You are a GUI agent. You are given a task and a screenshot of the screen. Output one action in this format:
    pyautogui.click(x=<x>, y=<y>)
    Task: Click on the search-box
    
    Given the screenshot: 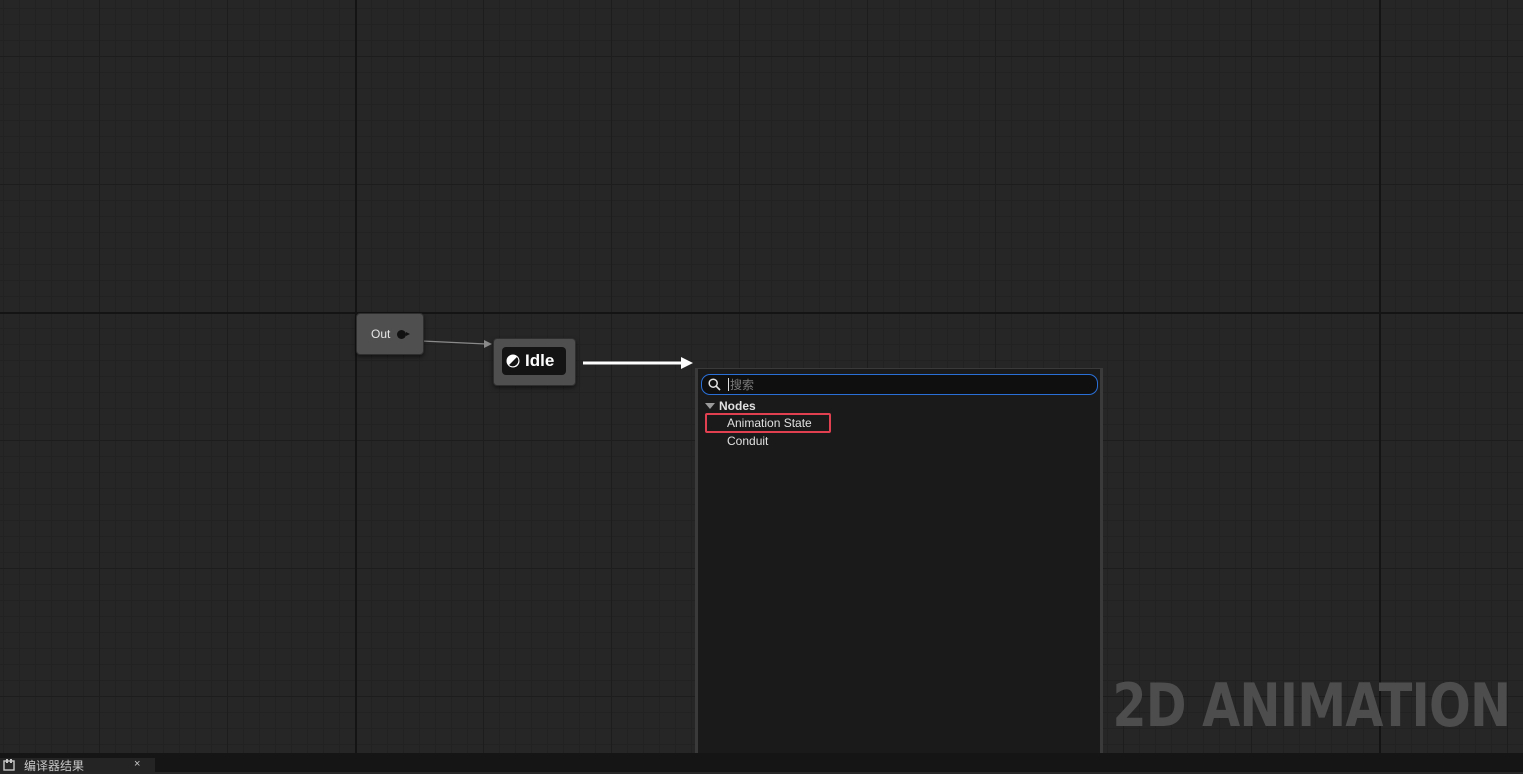 What is the action you would take?
    pyautogui.click(x=899, y=384)
    